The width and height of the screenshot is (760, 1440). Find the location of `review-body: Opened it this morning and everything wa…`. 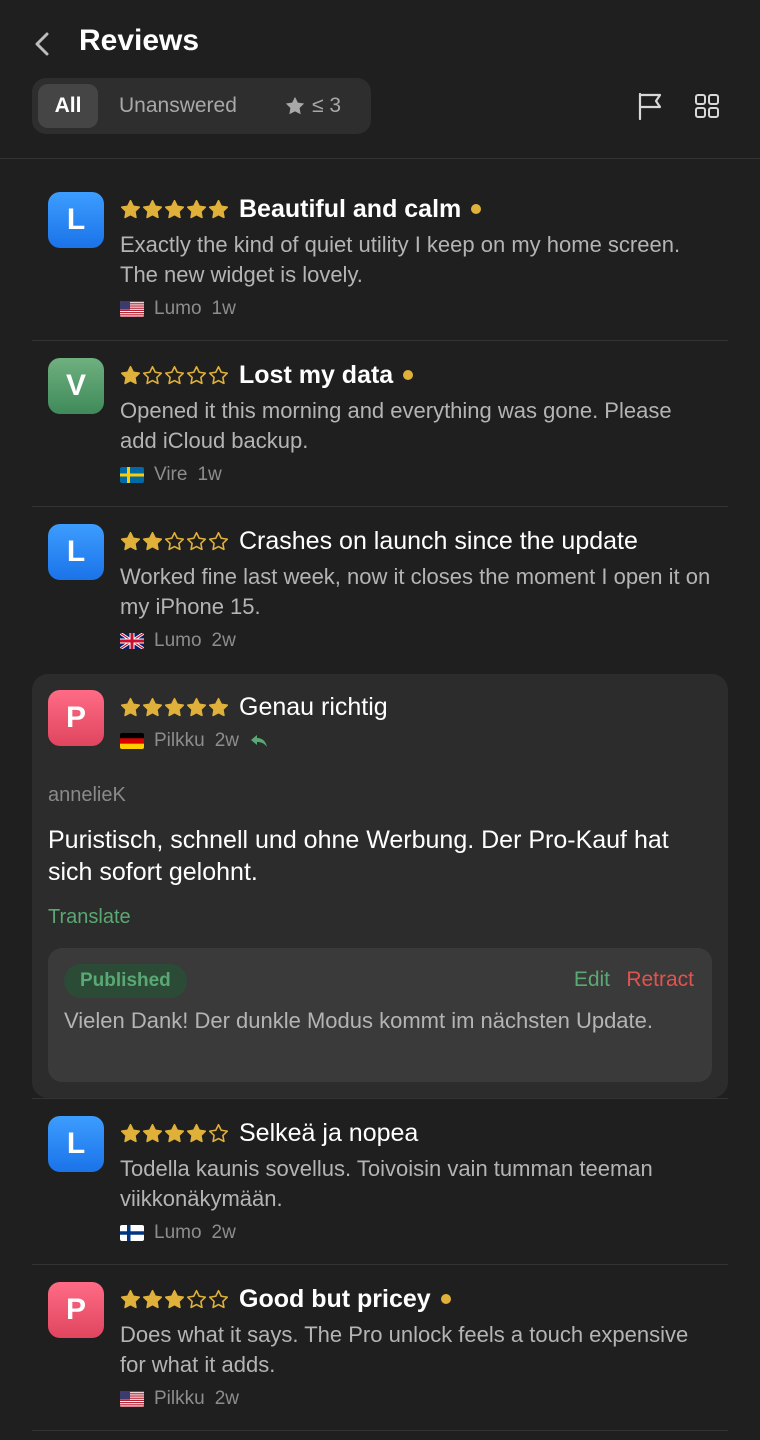

review-body: Opened it this morning and everything wa… is located at coordinates (396, 425).